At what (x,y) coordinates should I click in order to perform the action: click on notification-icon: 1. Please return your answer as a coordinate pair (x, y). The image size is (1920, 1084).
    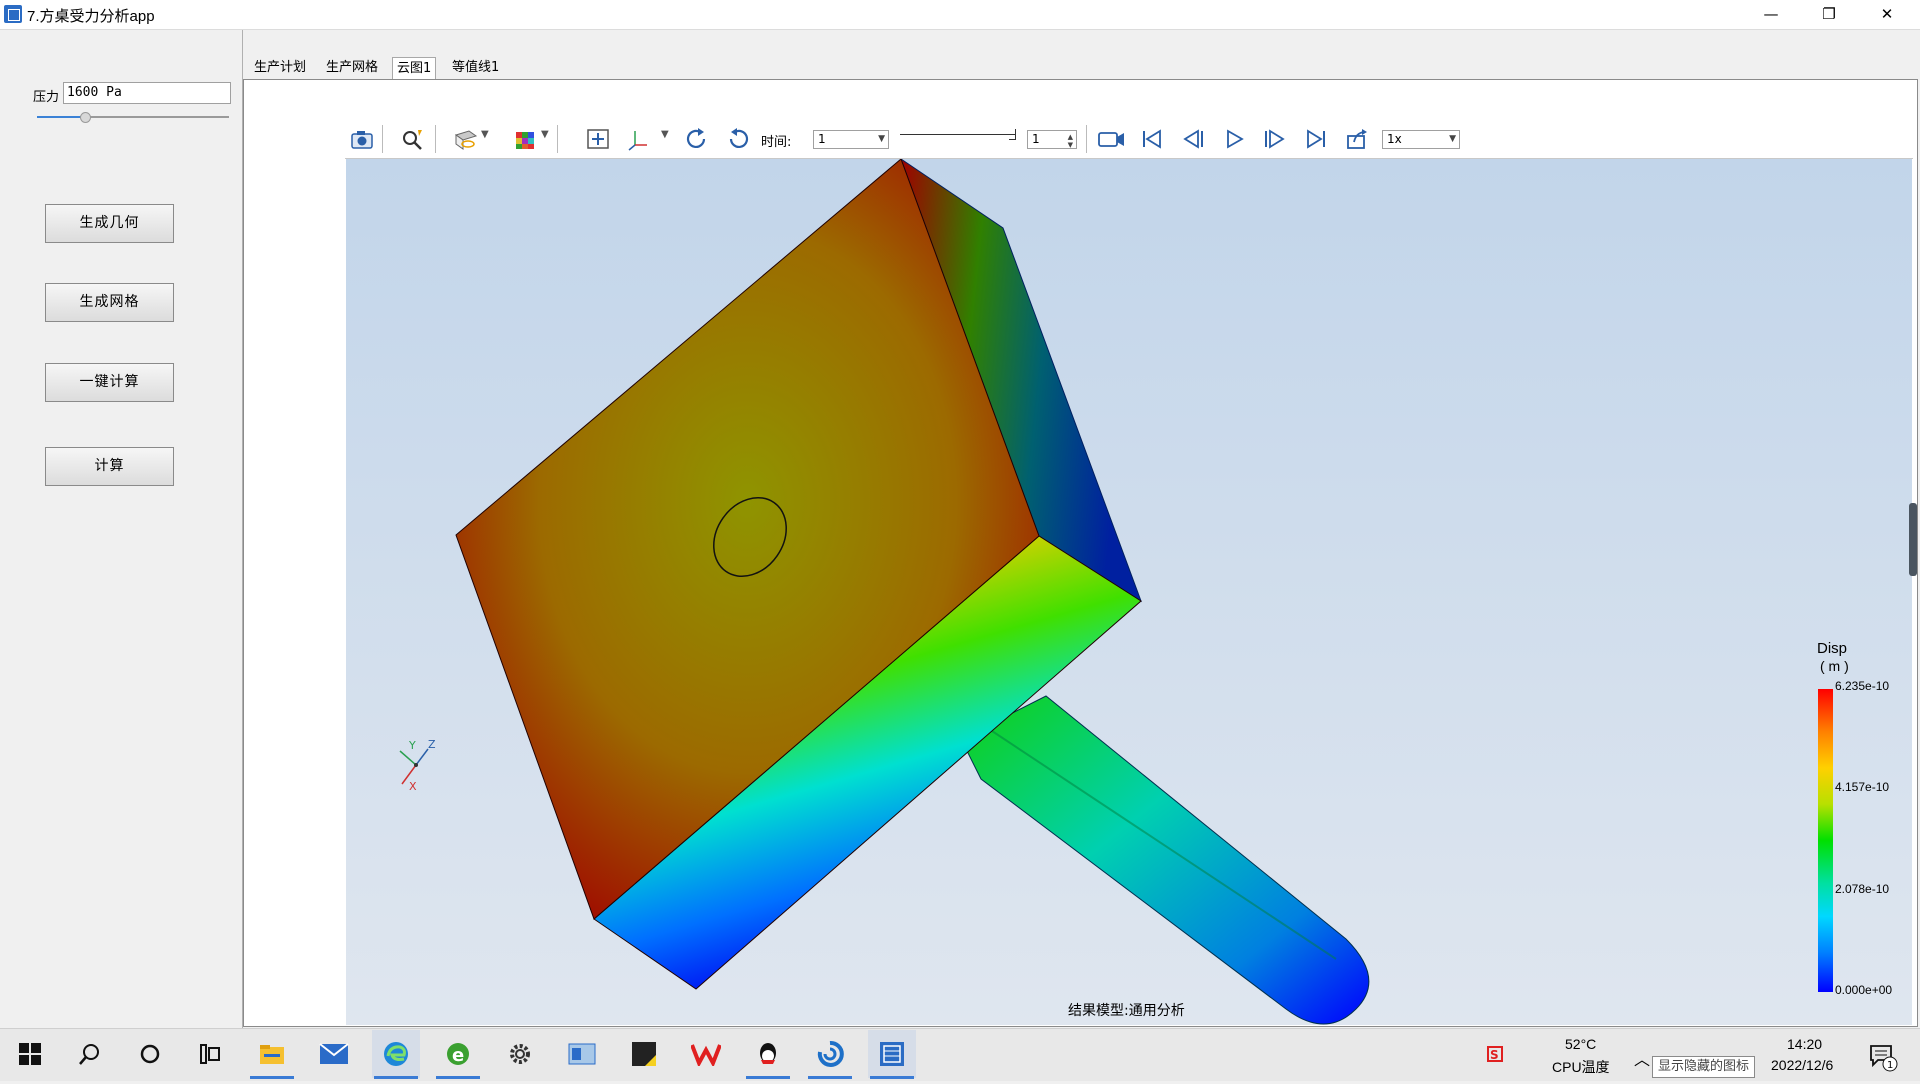
    Looking at the image, I should click on (1883, 1059).